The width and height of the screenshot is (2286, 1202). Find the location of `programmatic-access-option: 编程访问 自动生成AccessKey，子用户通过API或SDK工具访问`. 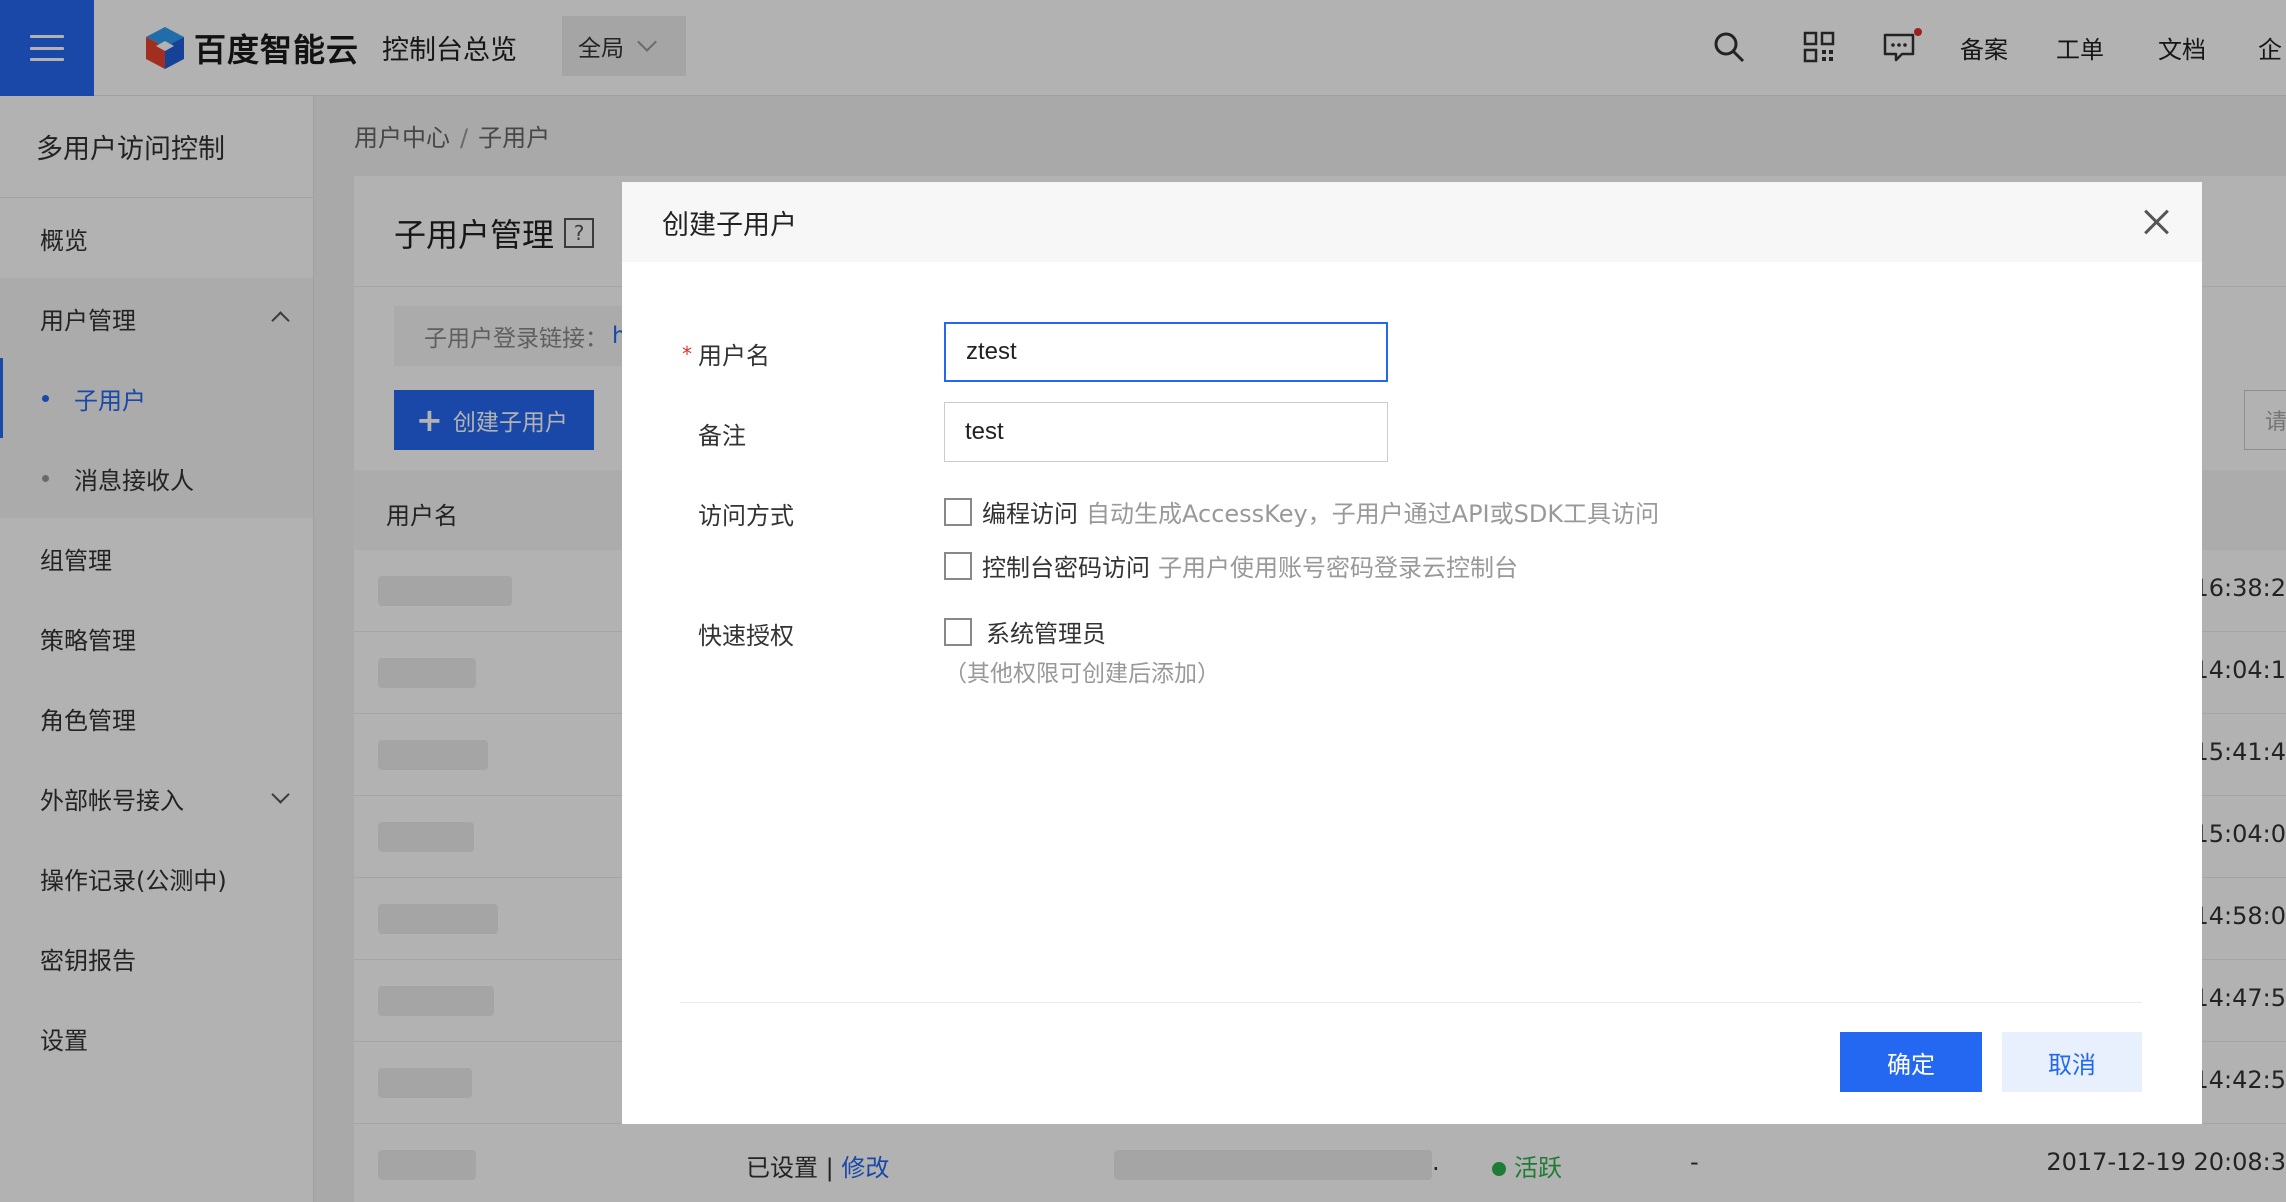

programmatic-access-option: 编程访问 自动生成AccessKey，子用户通过API或SDK工具访问 is located at coordinates (1301, 511).